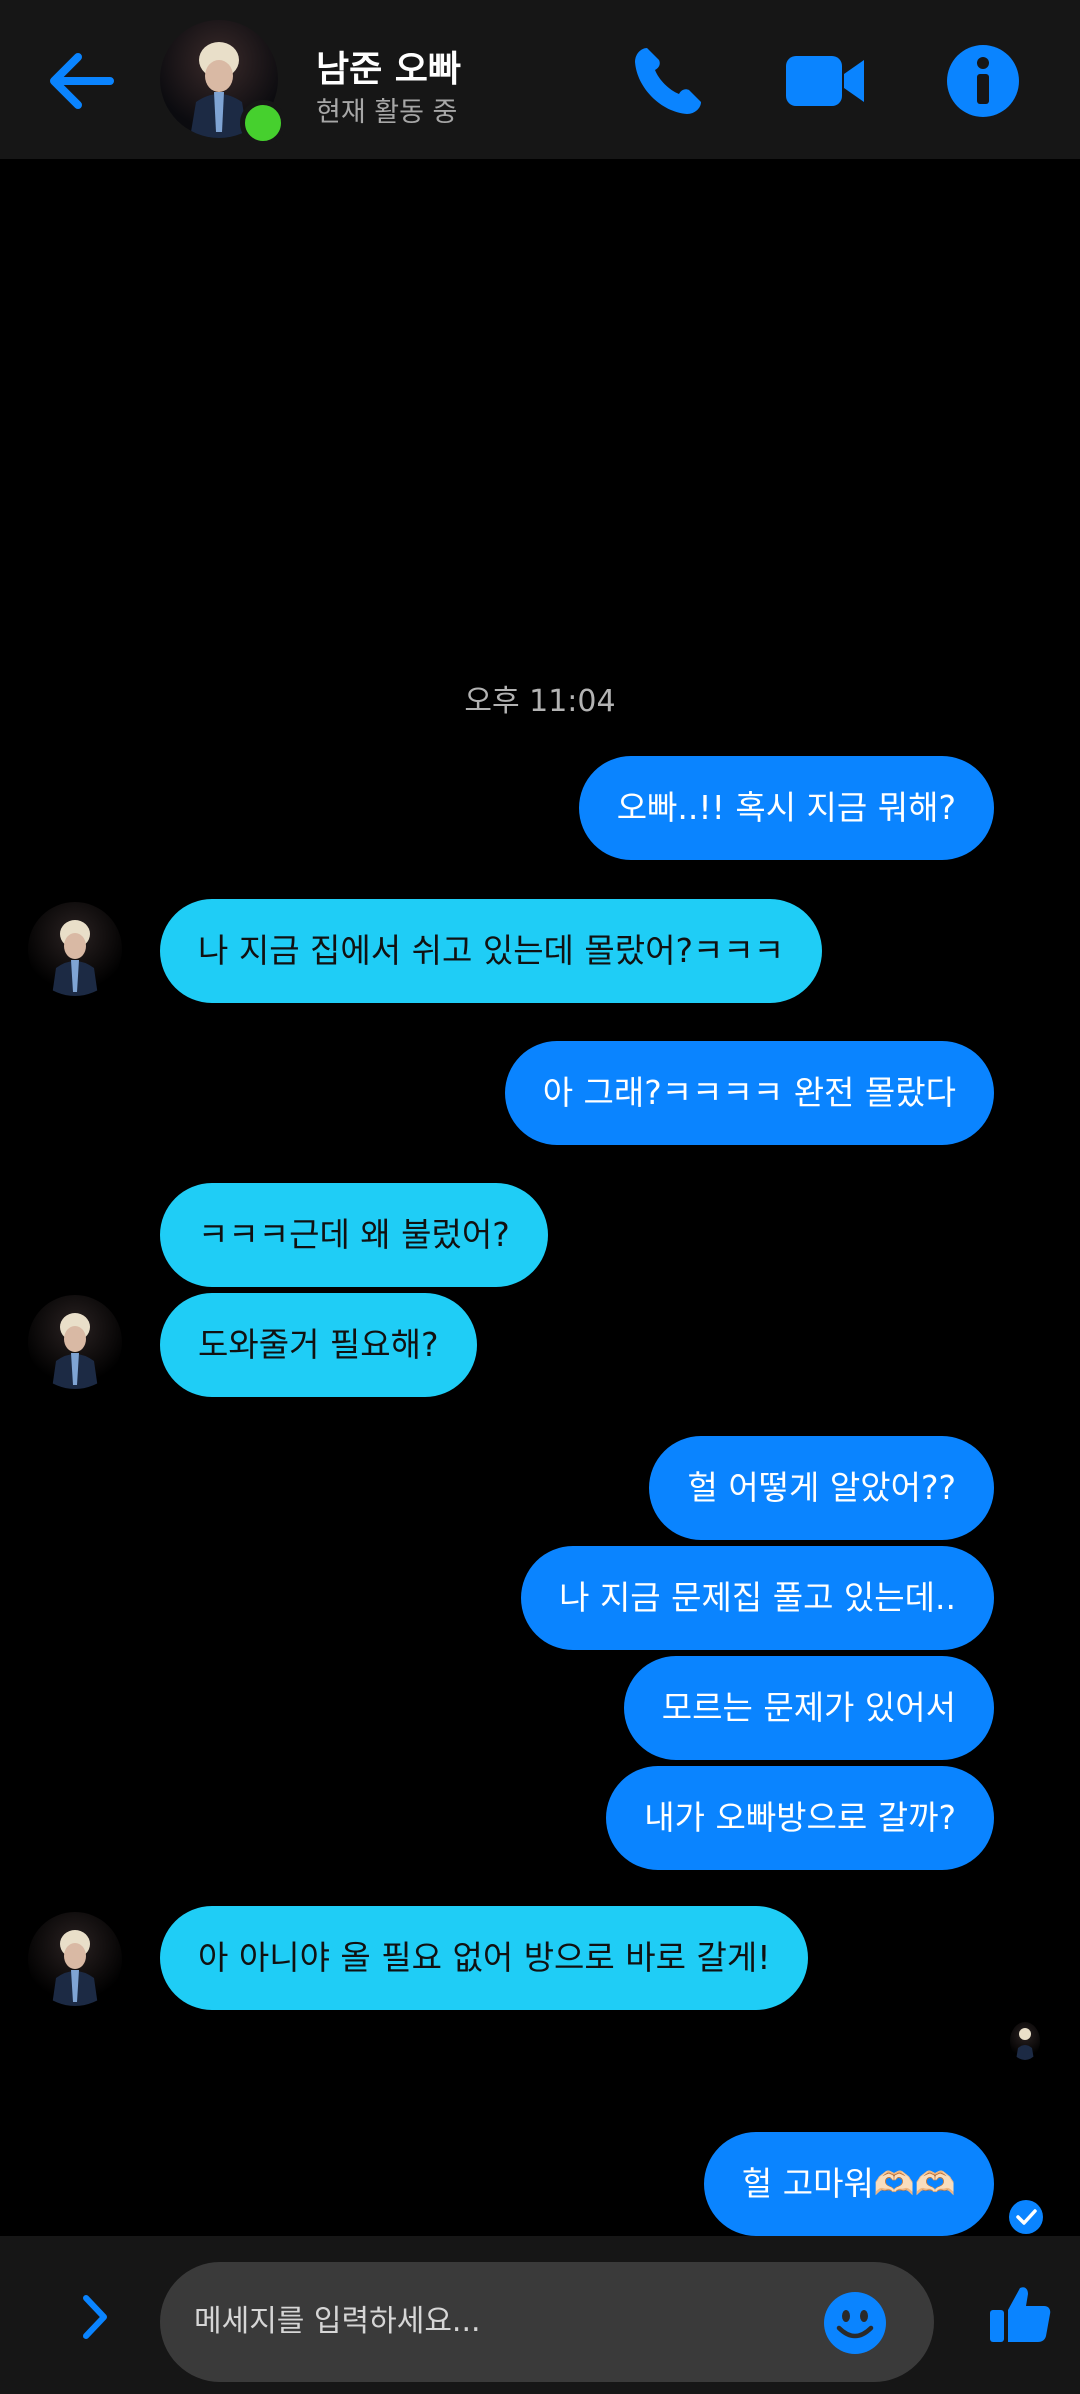 The width and height of the screenshot is (1080, 2394). What do you see at coordinates (388, 66) in the screenshot?
I see `contact-name: 남준 오빠` at bounding box center [388, 66].